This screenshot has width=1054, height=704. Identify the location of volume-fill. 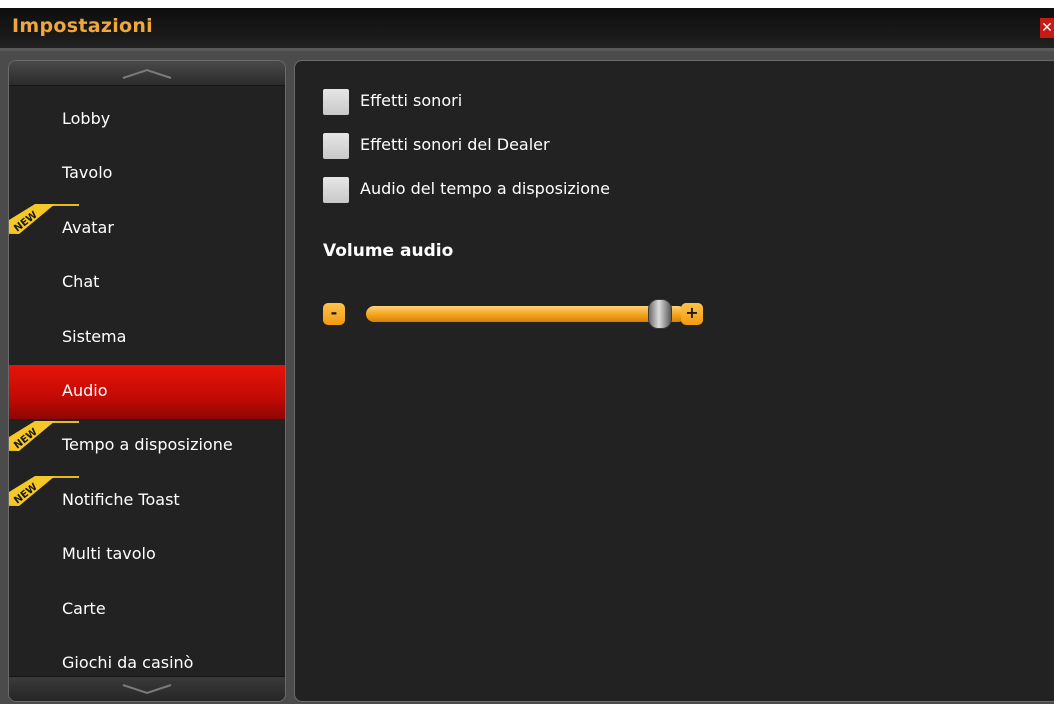
(513, 314).